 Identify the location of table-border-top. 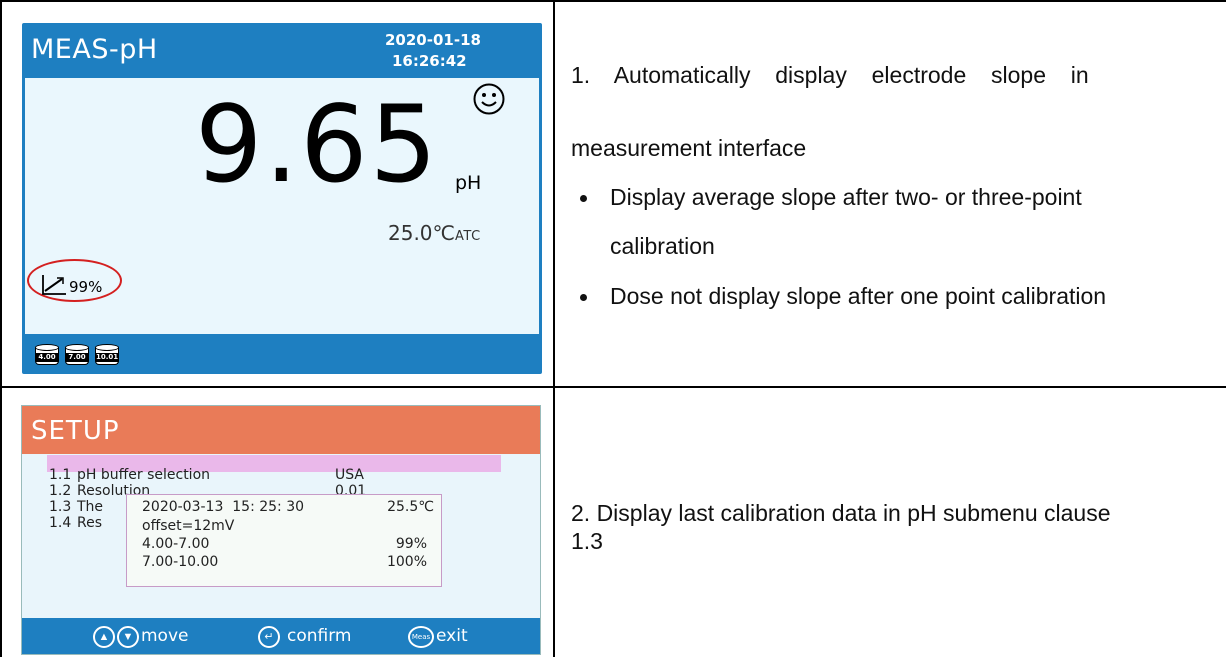
(613, 1).